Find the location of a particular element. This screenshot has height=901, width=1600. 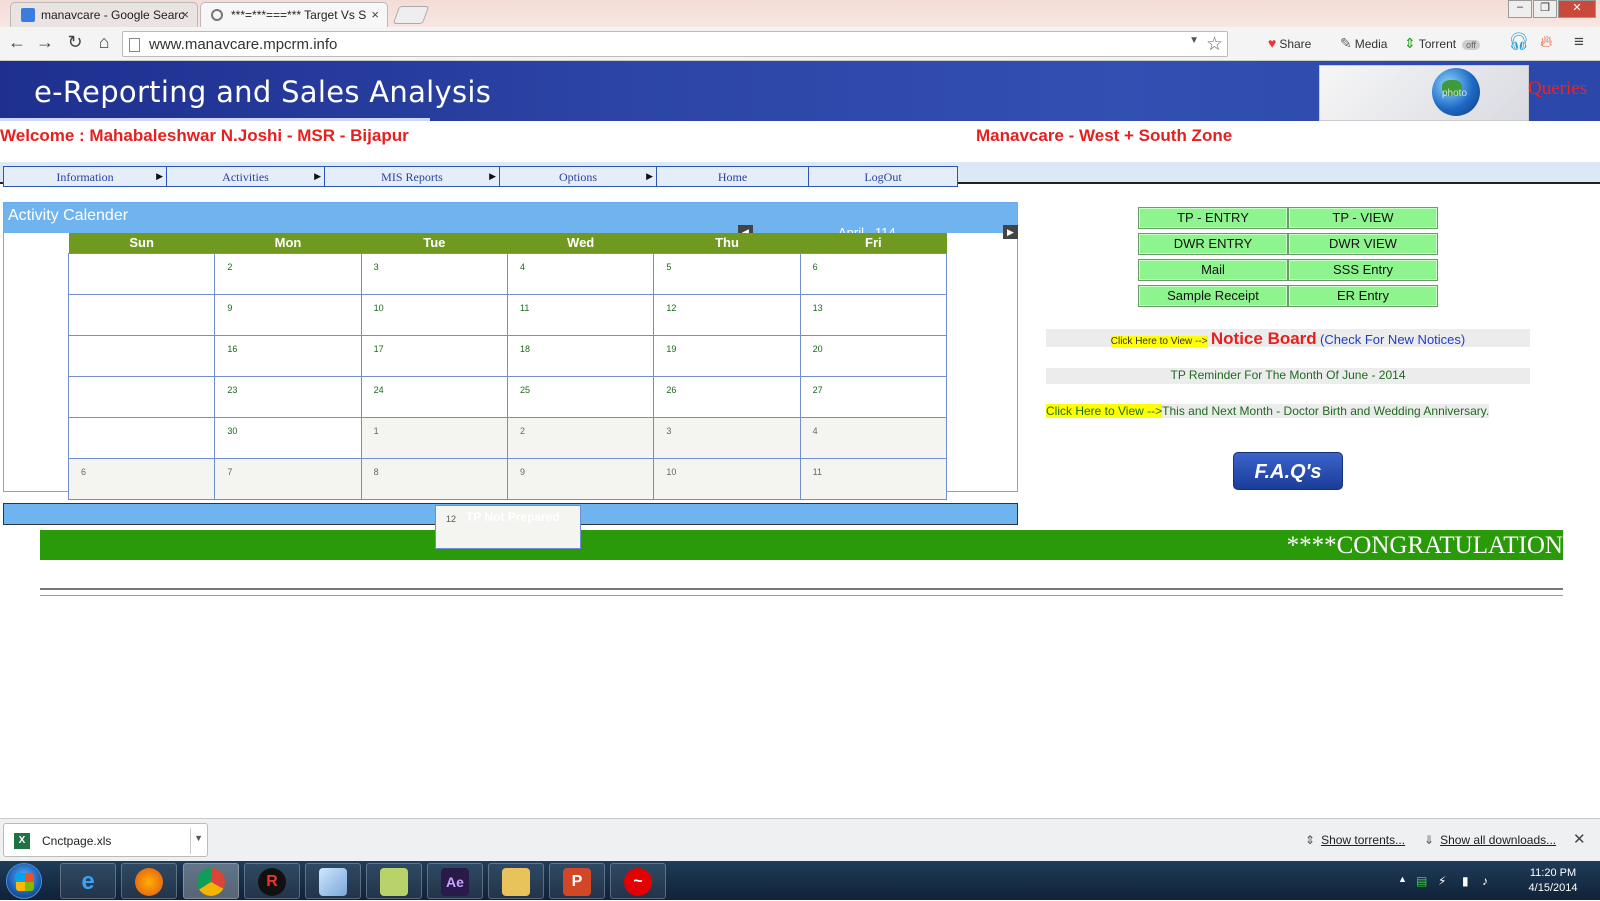

tray-power-icon: ⚡︎ is located at coordinates (1442, 881).